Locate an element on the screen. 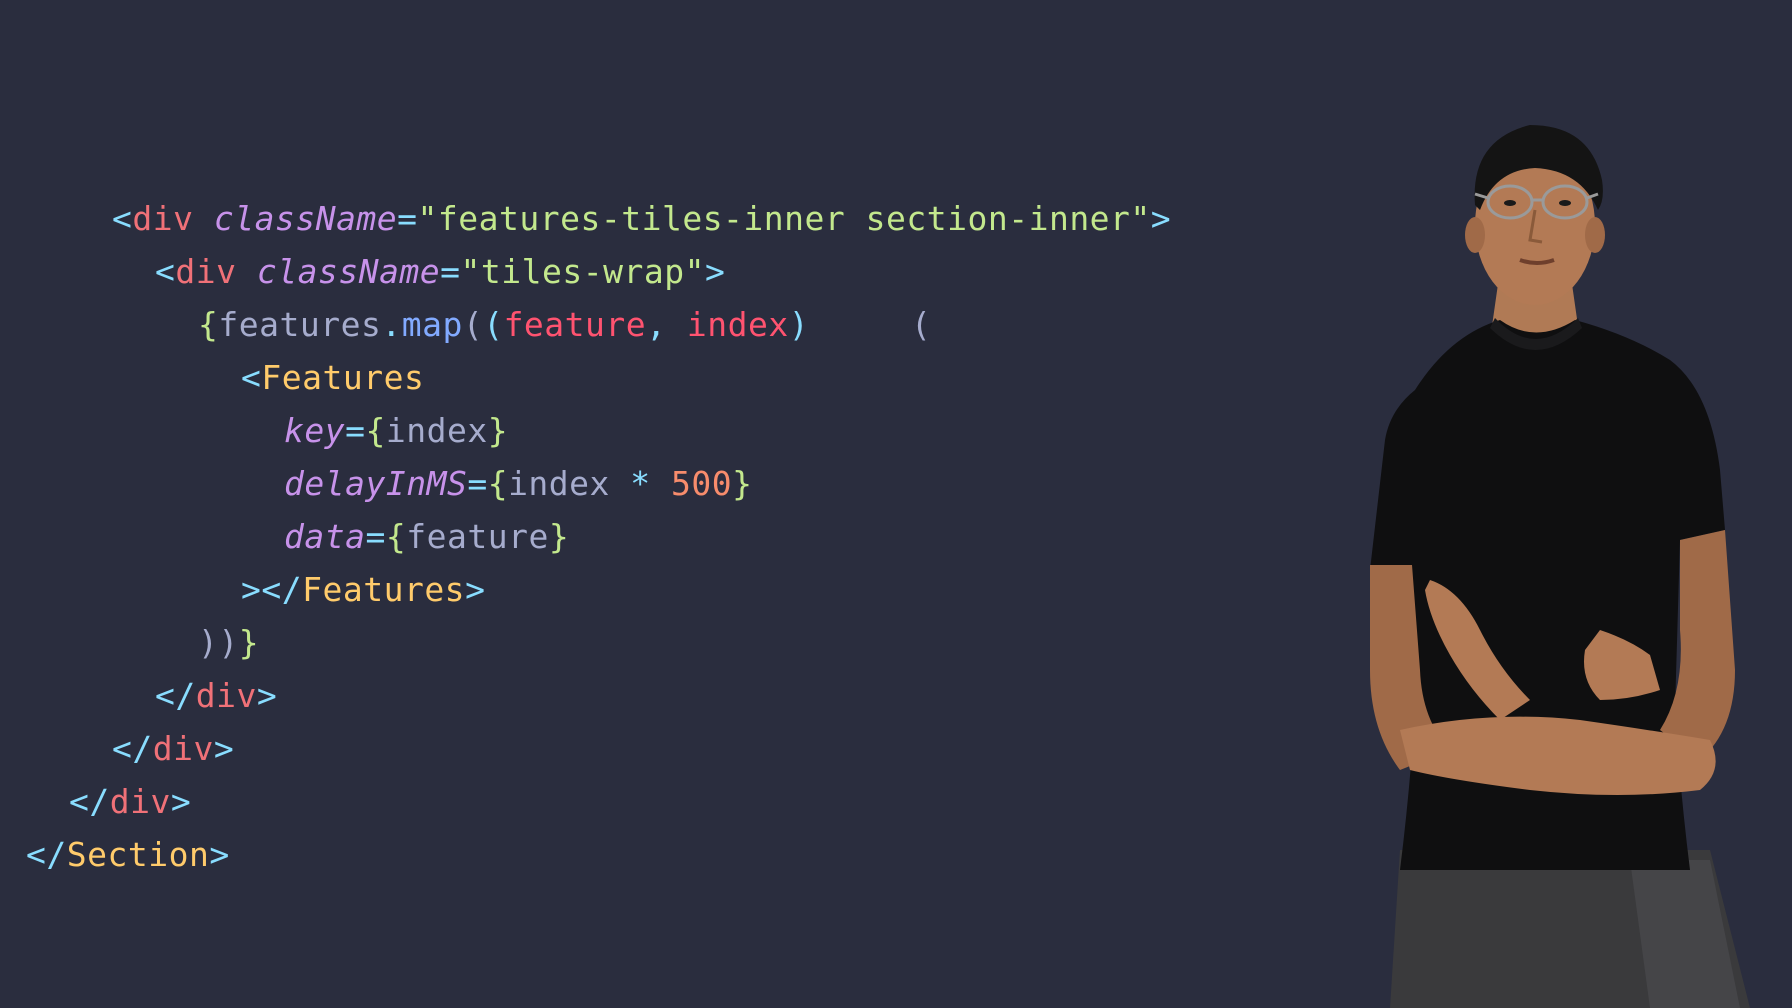 The image size is (1792, 1008). code-line: {features.map((feature, index) ( is located at coordinates (564, 324).